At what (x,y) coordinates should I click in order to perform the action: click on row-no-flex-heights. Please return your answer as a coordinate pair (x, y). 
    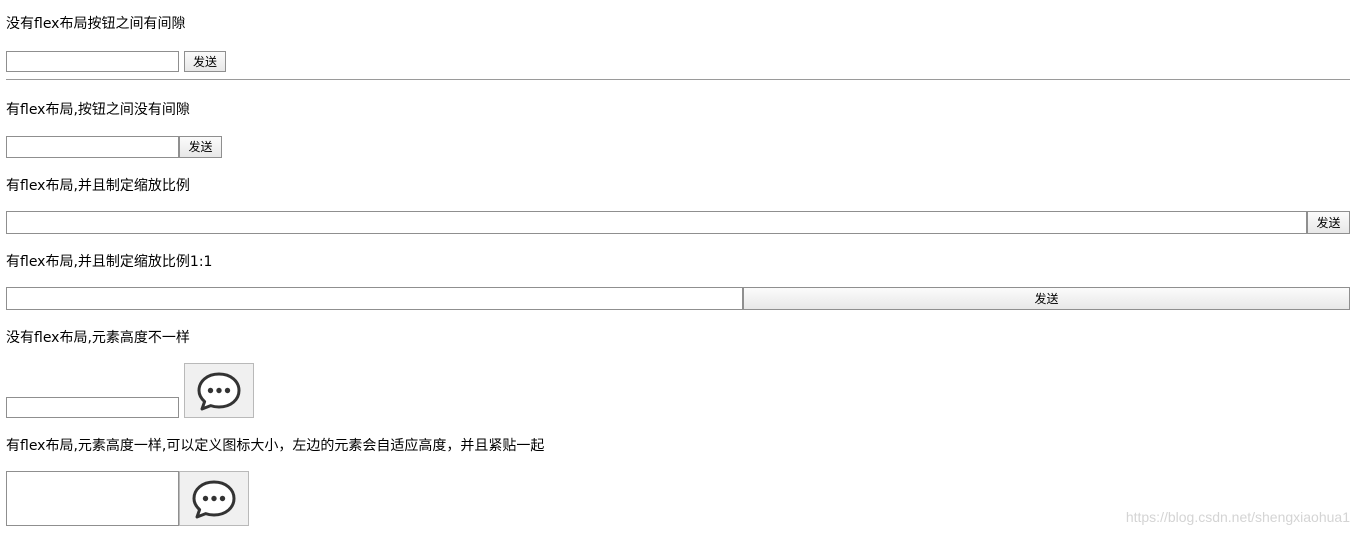
    Looking at the image, I should click on (136, 390).